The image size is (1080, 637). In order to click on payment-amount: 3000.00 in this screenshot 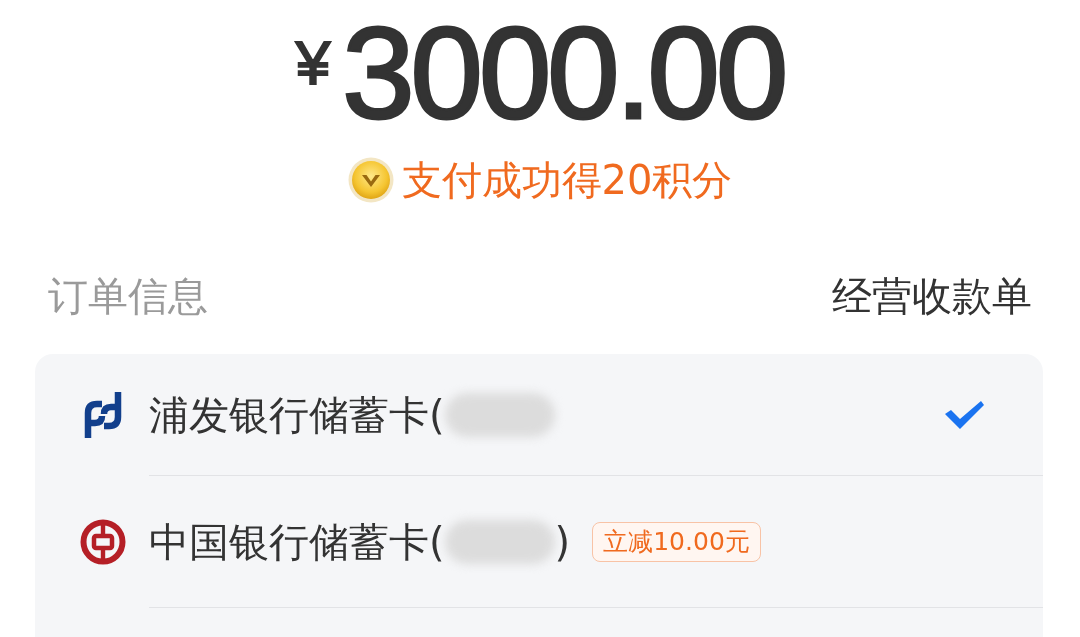, I will do `click(563, 73)`.